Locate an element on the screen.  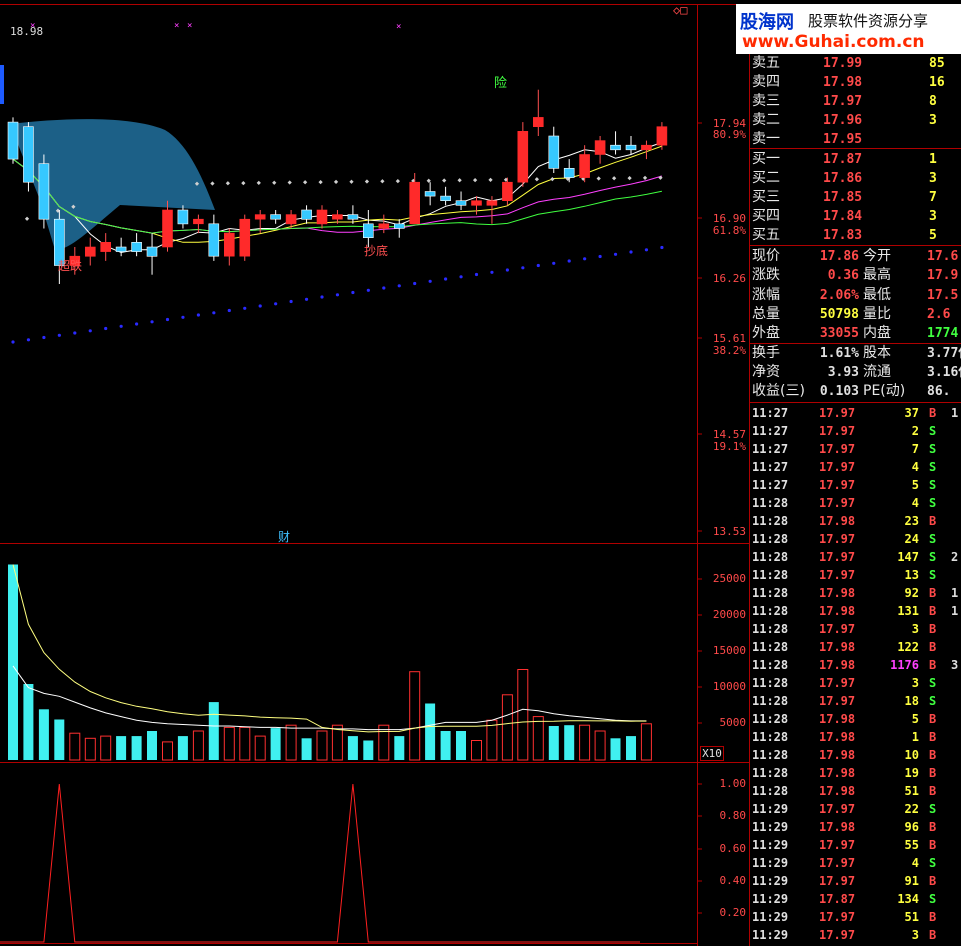
tick-row: 11:28 17.97 4 S is located at coordinates (855, 503).